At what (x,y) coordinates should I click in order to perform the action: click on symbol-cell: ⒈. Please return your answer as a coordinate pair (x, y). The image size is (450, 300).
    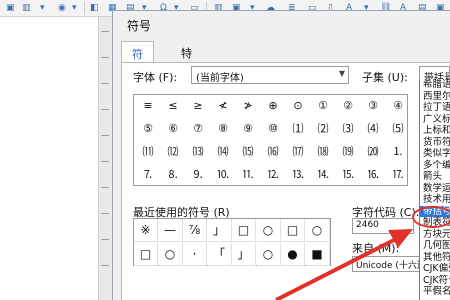
    Looking at the image, I should click on (398, 152).